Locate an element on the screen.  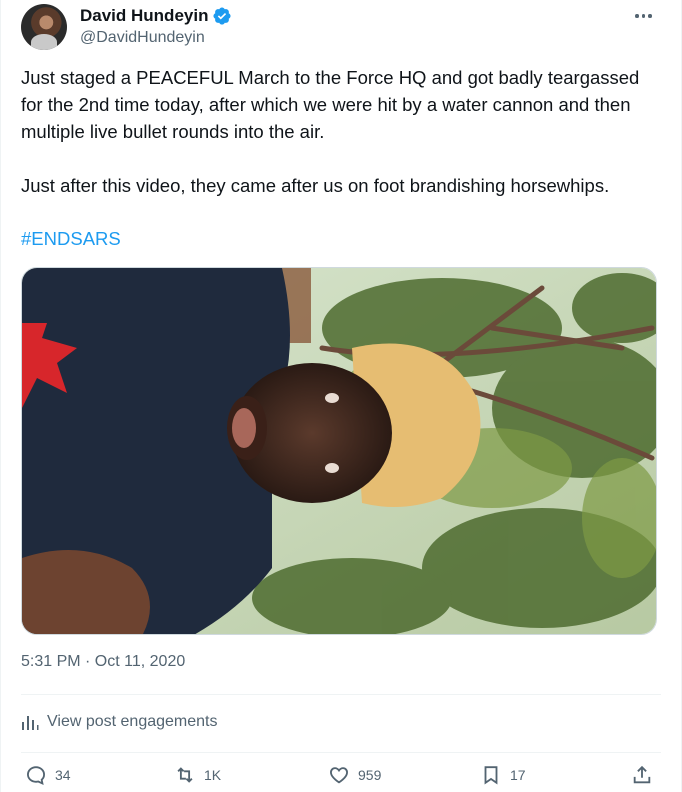
action-bar: 34 1K 959 17 is located at coordinates (341, 778).